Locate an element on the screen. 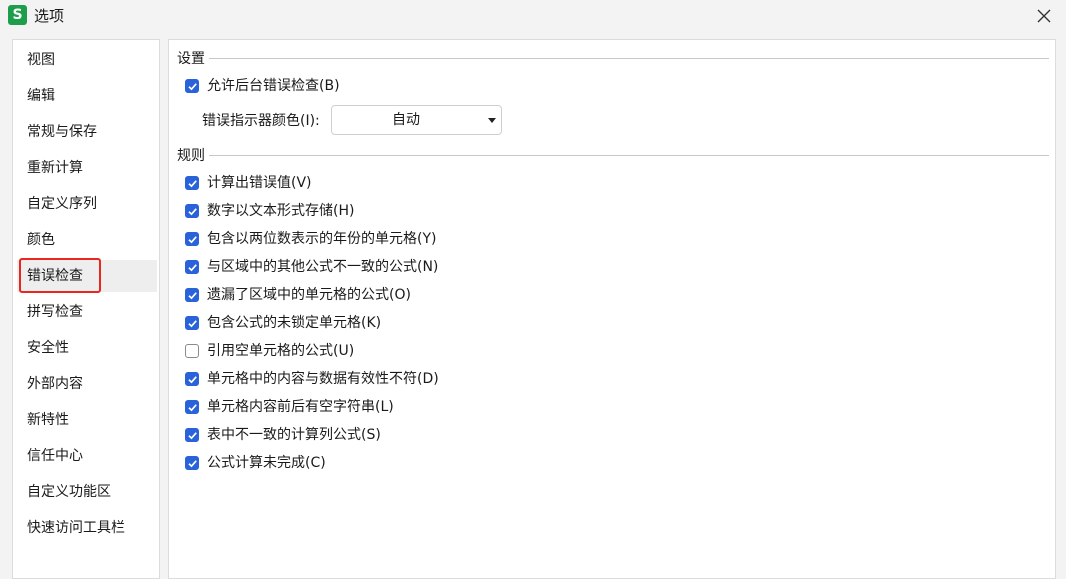 The height and width of the screenshot is (579, 1066). rule-label: 公式计算未完成(C) is located at coordinates (266, 463).